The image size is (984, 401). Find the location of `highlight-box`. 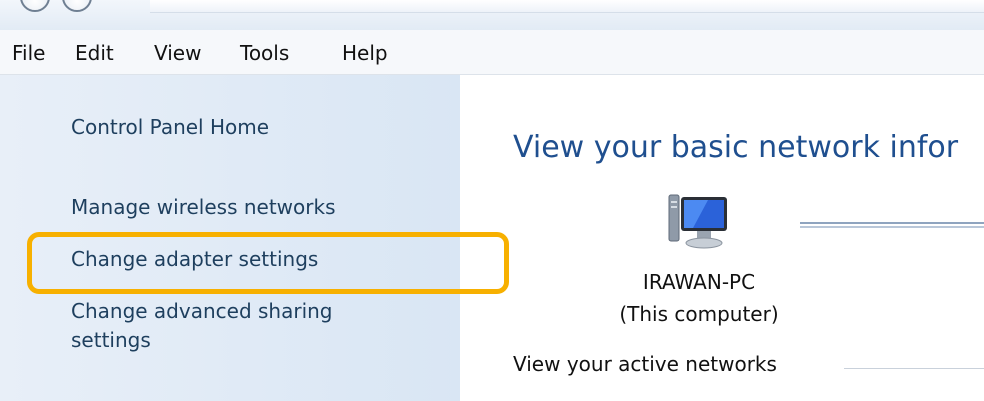

highlight-box is located at coordinates (268, 263).